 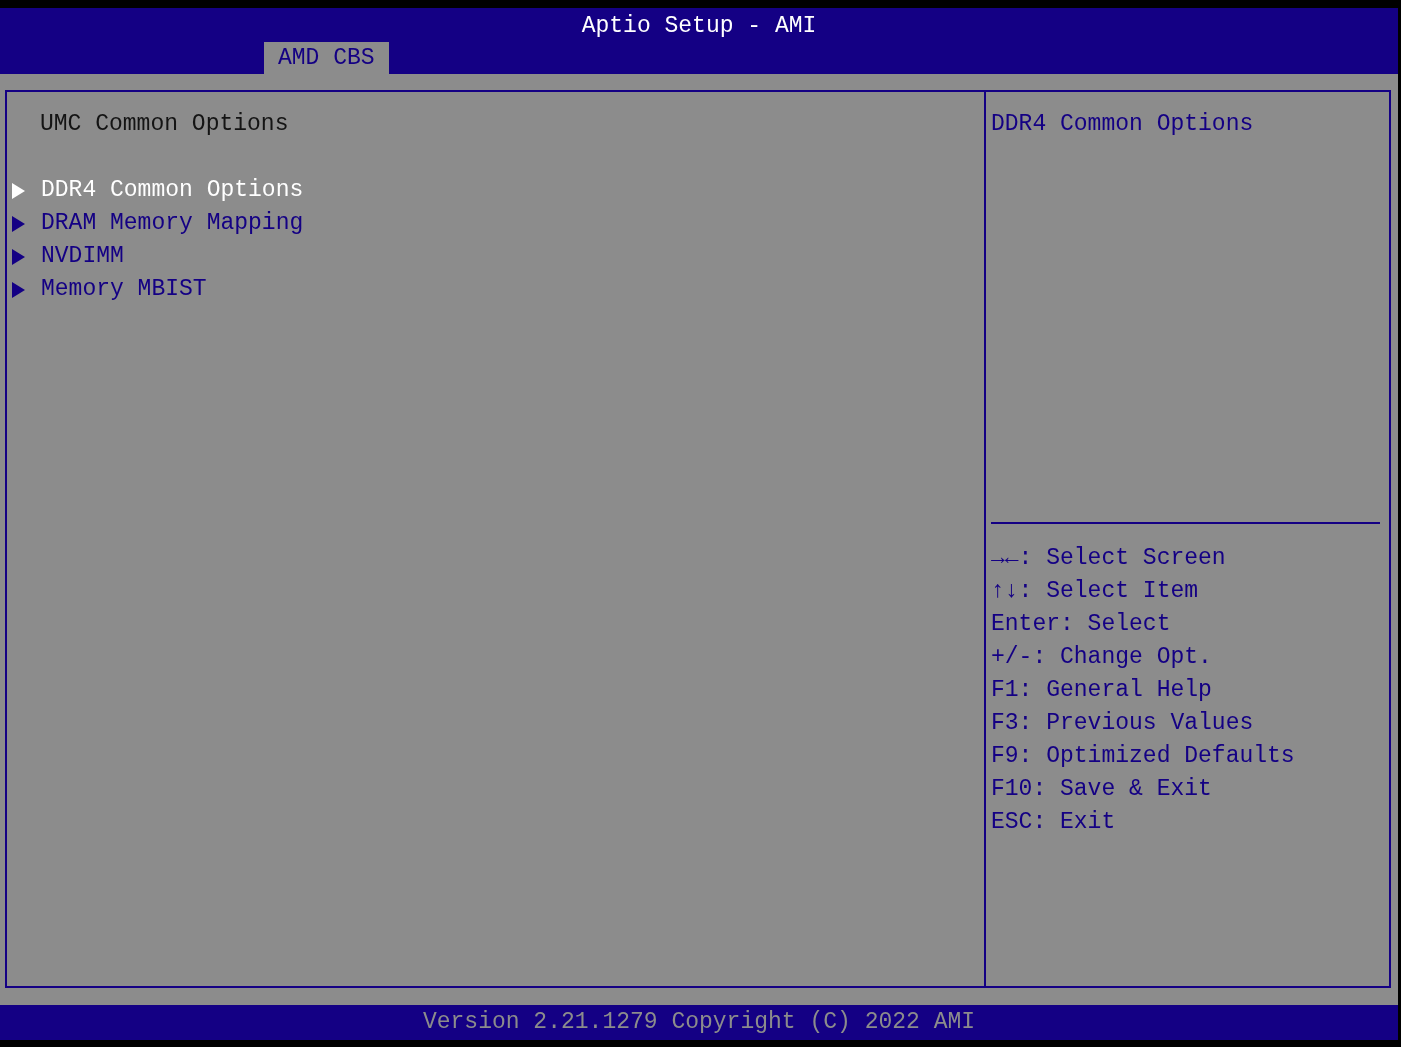 What do you see at coordinates (699, 1022) in the screenshot?
I see `copyright-text: Version 2.21.1279 Copyright (C) 2022 AMI` at bounding box center [699, 1022].